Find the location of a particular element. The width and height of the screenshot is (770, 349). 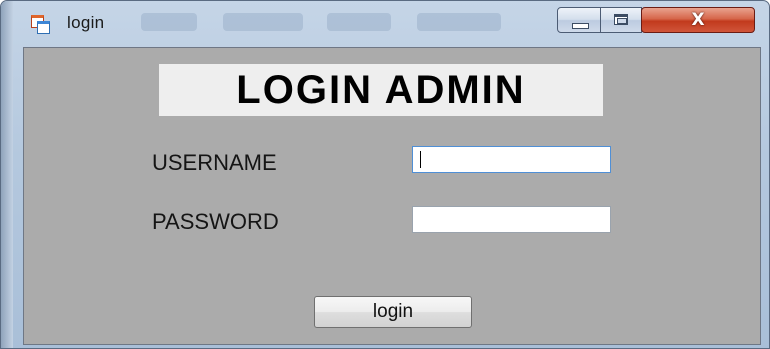

text-cursor is located at coordinates (420, 159).